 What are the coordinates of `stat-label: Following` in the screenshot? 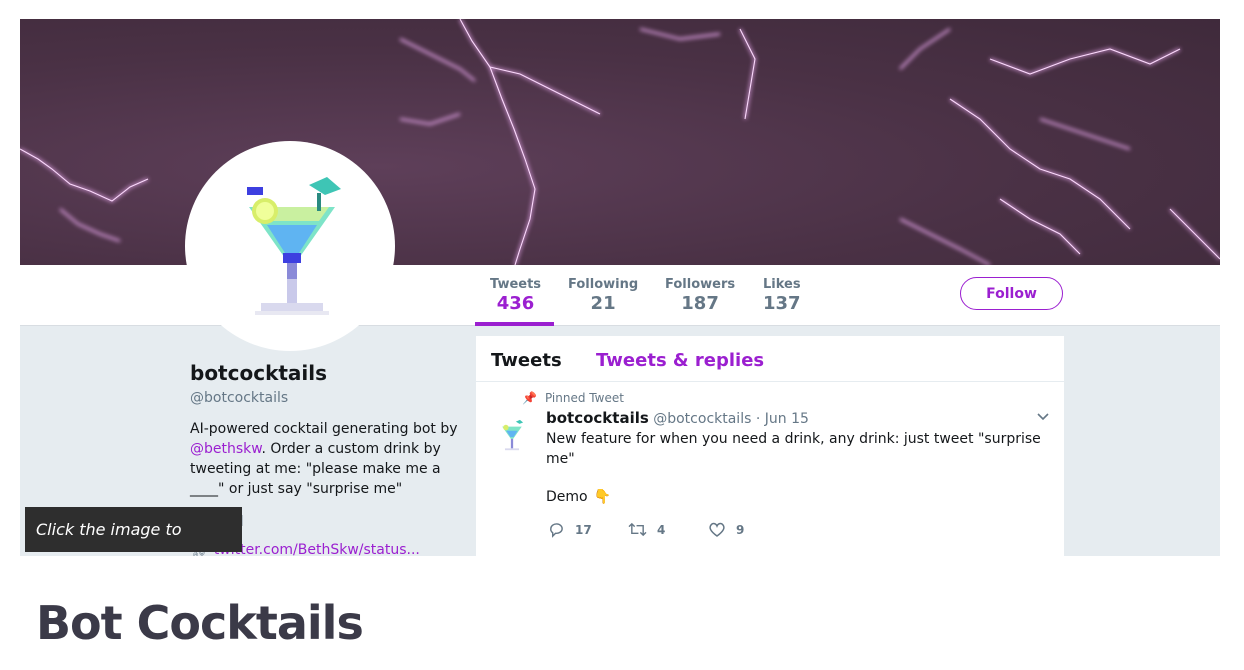 It's located at (603, 284).